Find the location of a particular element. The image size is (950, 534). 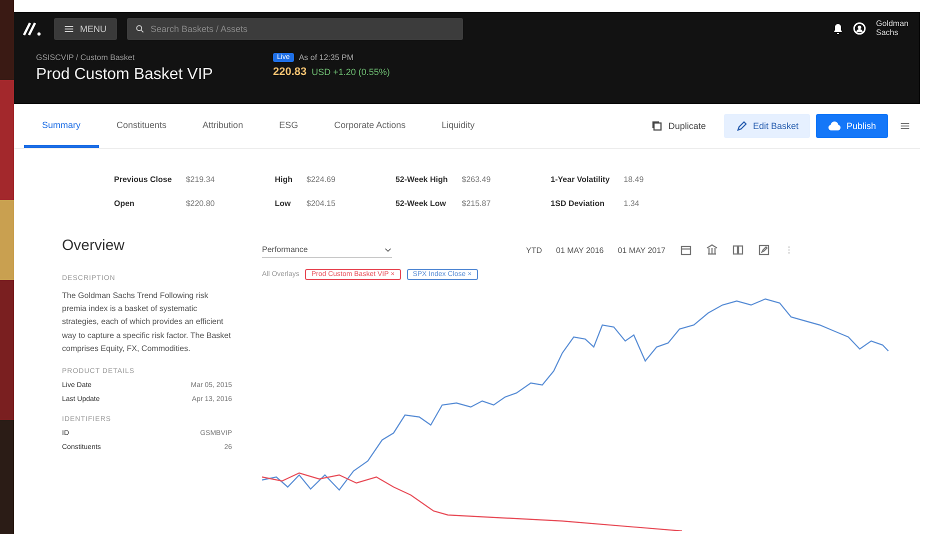

stat-value: $204.15 is located at coordinates (321, 204).